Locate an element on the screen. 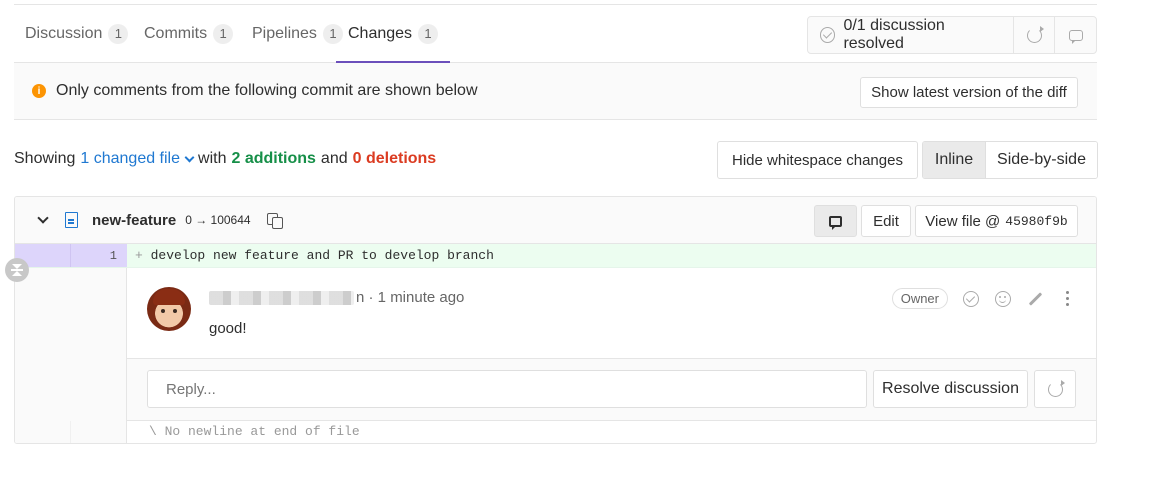 The image size is (1163, 488). changed-files-label: 1 changed file is located at coordinates (130, 158).